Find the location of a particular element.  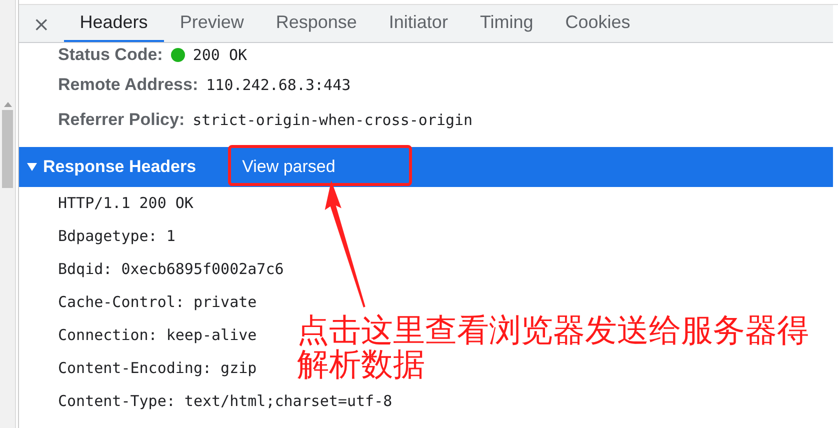

header-name: Remote Address: is located at coordinates (128, 84).